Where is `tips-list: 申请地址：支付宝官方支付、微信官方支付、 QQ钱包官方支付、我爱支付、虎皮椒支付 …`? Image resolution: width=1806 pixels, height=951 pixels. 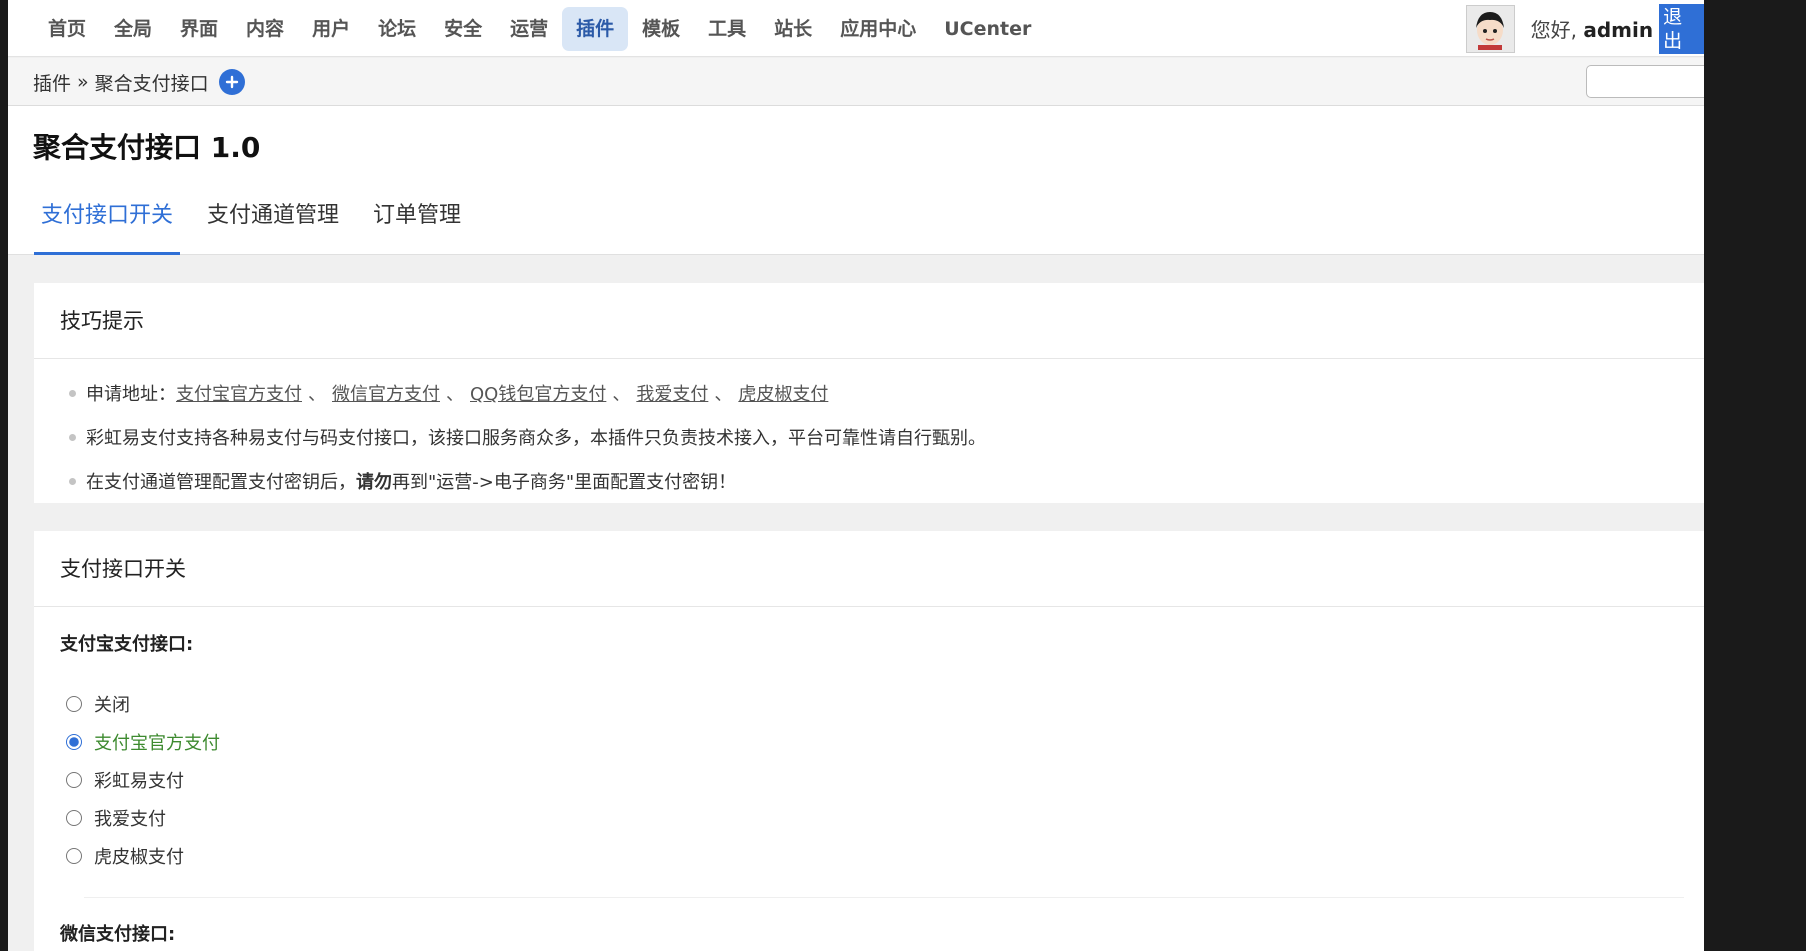
tips-list: 申请地址：支付宝官方支付、微信官方支付、 QQ钱包官方支付、我爱支付、虎皮椒支付 … is located at coordinates (869, 432).